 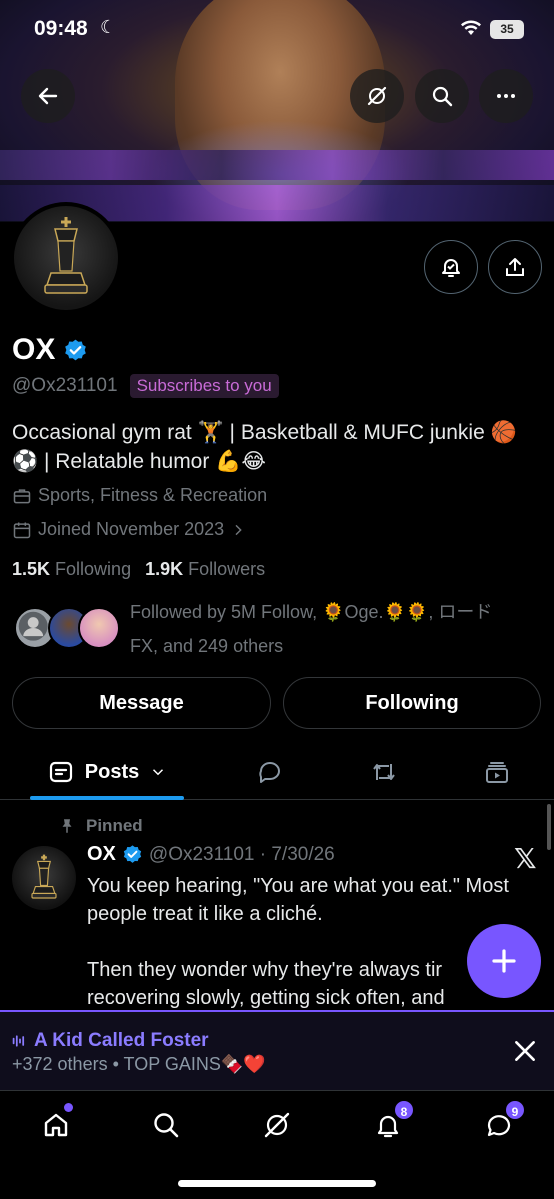 What do you see at coordinates (65, 385) in the screenshot?
I see `profile-handle: @Ox231101` at bounding box center [65, 385].